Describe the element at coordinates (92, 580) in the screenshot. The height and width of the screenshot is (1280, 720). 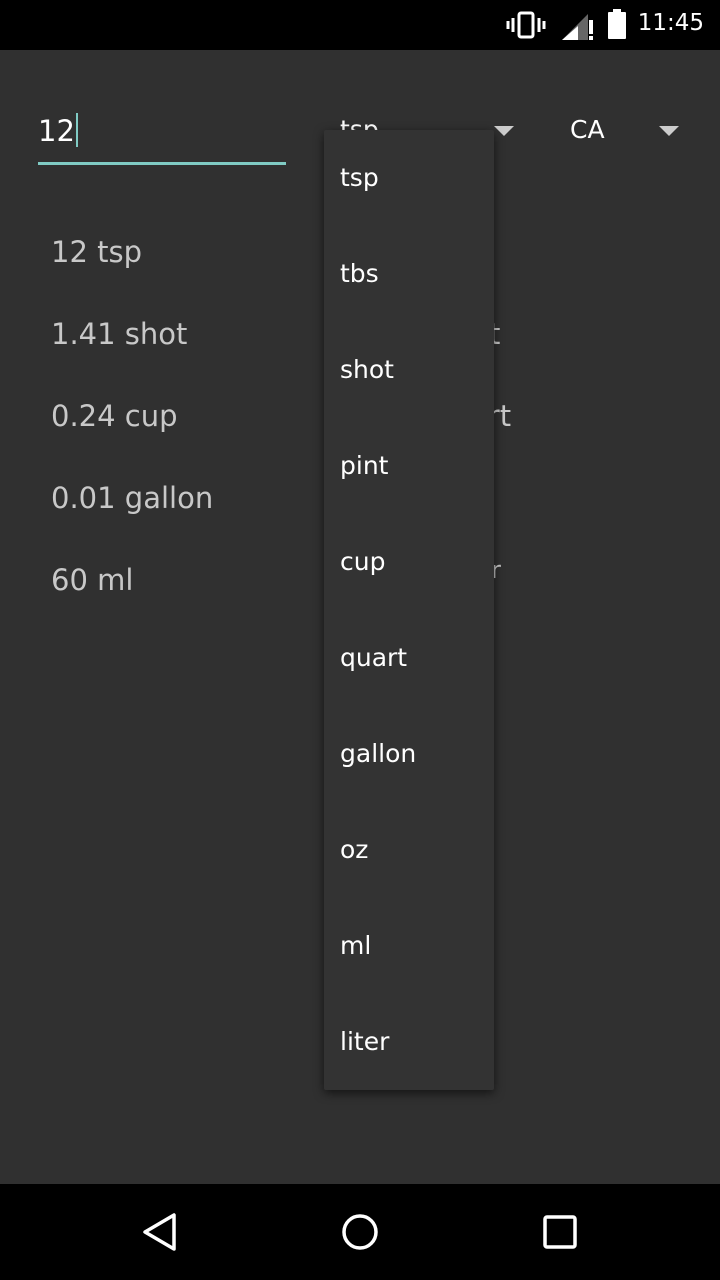
I see `result-item: 60 ml` at that location.